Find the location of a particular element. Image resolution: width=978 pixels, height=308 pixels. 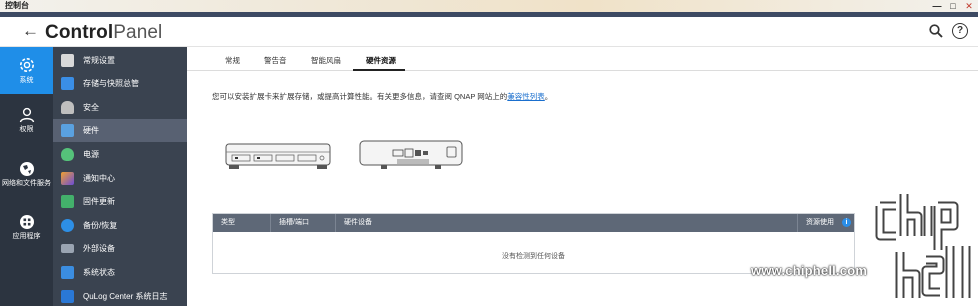

column-header-resource-usage: 资源使用 i is located at coordinates (826, 223).